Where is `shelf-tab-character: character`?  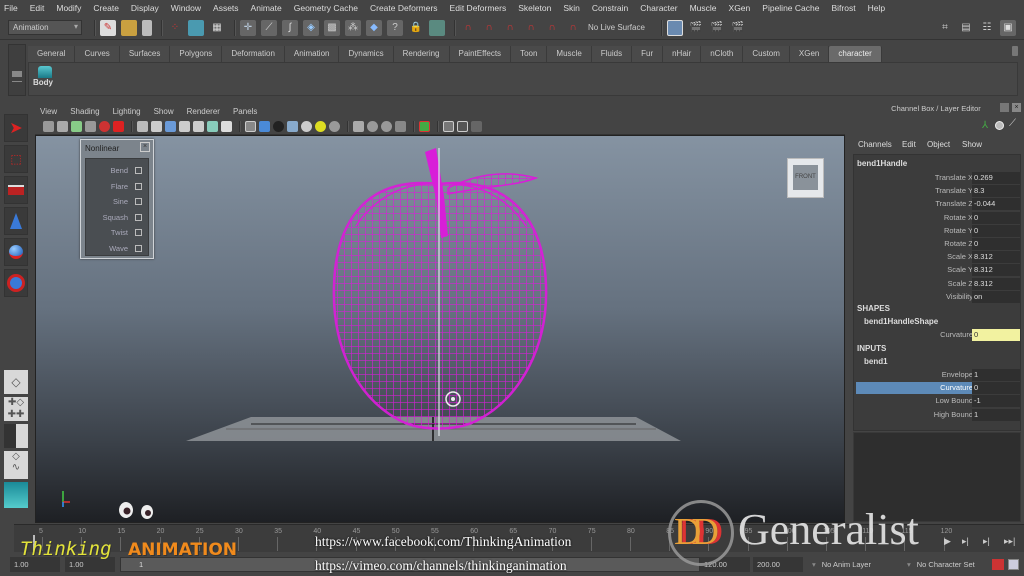 shelf-tab-character: character is located at coordinates (855, 54).